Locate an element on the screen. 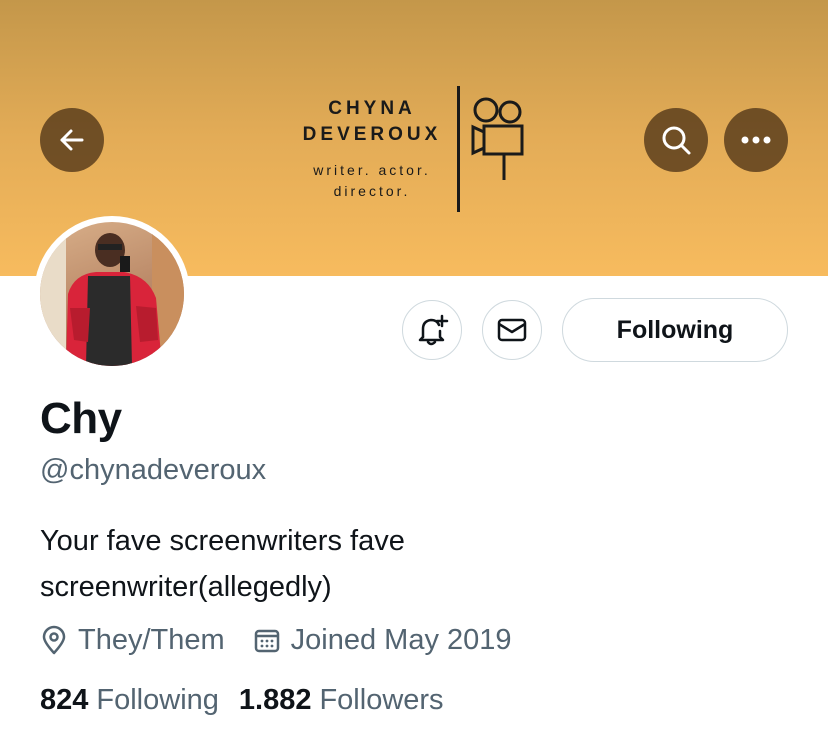  following-count: 824 is located at coordinates (64, 699).